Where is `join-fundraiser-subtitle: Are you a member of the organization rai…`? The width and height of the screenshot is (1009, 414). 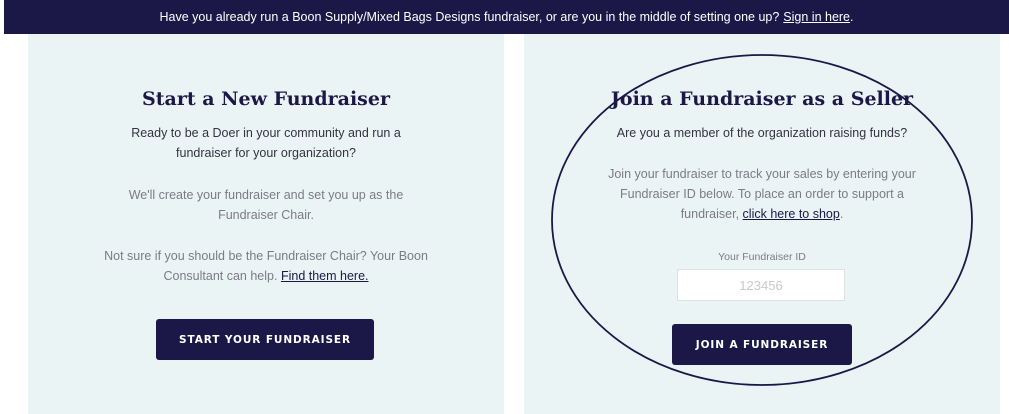
join-fundraiser-subtitle: Are you a member of the organization rai… is located at coordinates (762, 133).